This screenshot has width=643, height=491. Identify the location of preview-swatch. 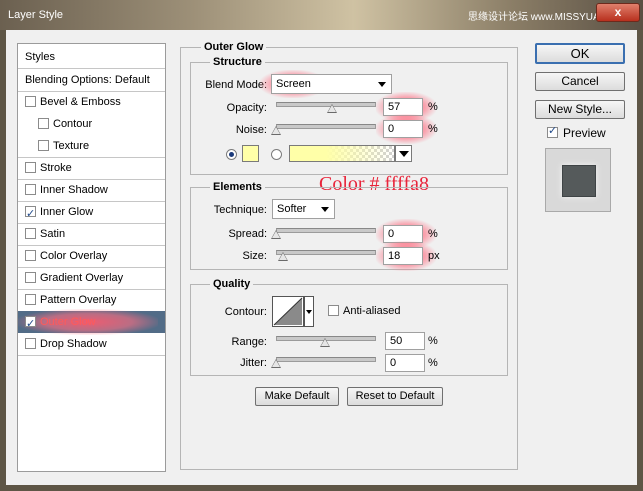
(579, 181).